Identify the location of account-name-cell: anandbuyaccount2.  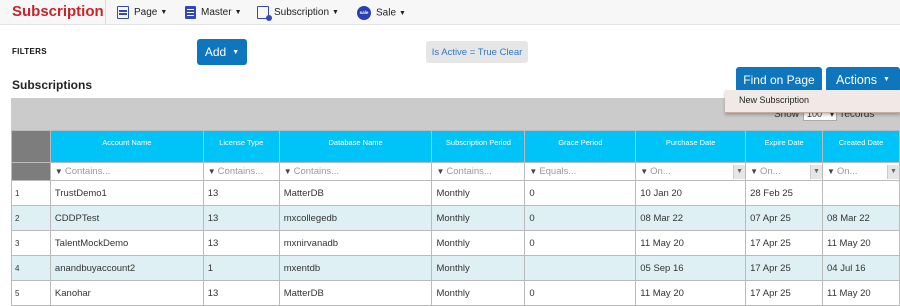
(126, 268).